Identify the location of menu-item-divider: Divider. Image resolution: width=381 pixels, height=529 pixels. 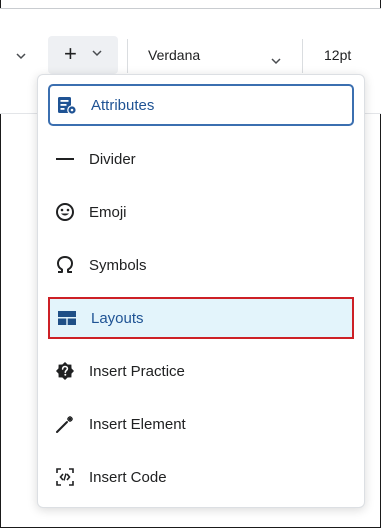
(201, 159).